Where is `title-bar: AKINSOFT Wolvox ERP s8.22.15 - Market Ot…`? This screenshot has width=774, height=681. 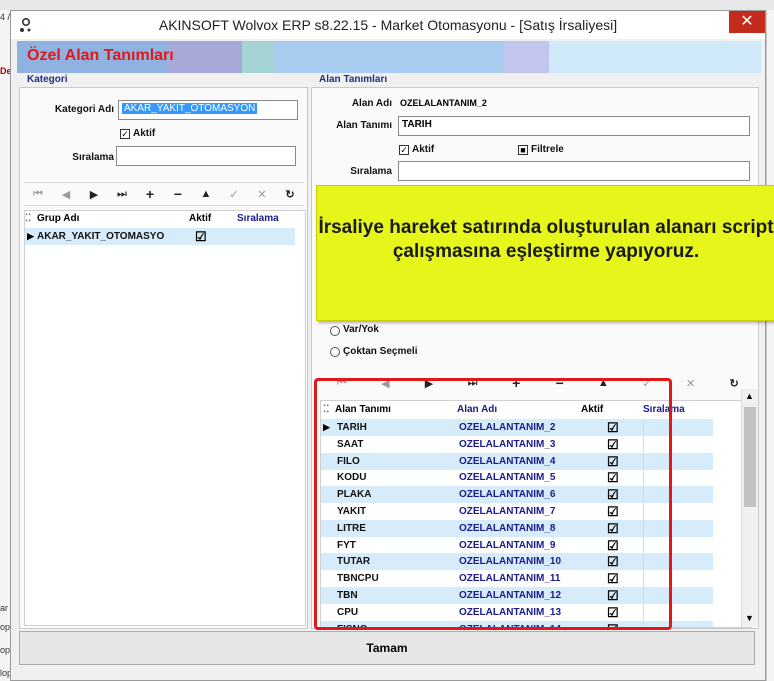 title-bar: AKINSOFT Wolvox ERP s8.22.15 - Market Ot… is located at coordinates (388, 25).